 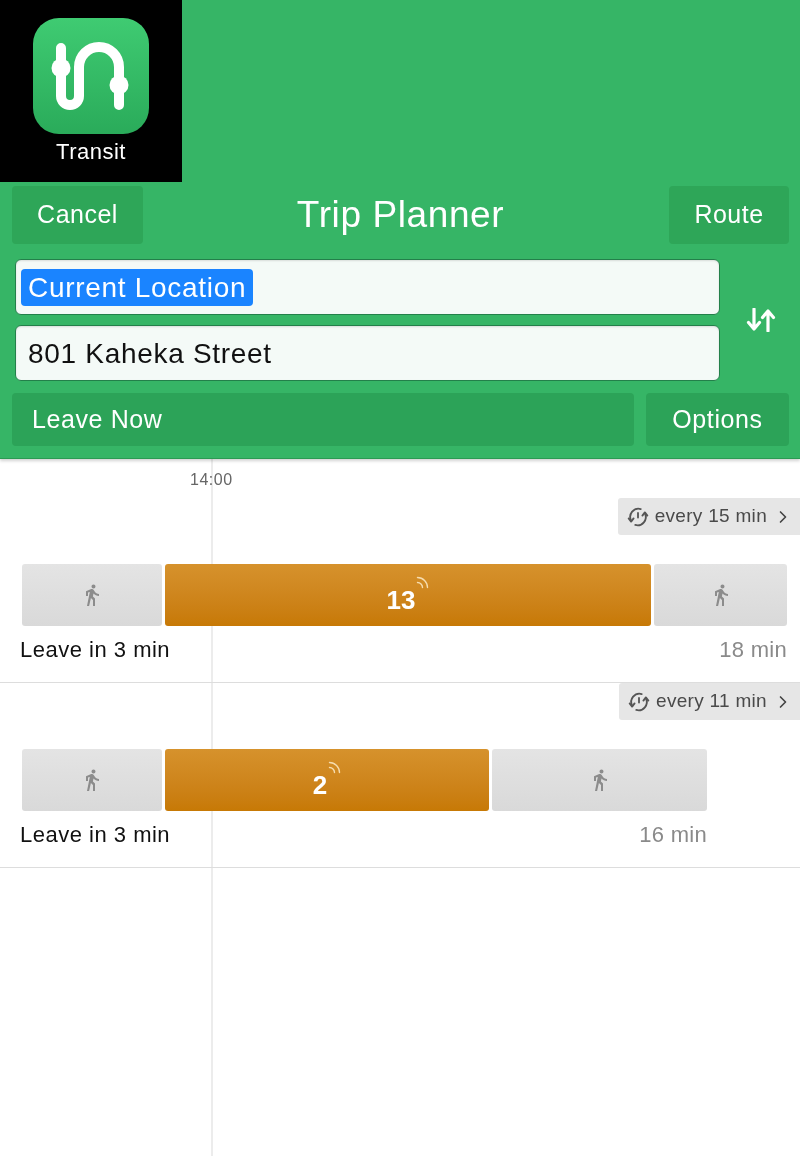 What do you see at coordinates (91, 152) in the screenshot?
I see `app-name: Transit` at bounding box center [91, 152].